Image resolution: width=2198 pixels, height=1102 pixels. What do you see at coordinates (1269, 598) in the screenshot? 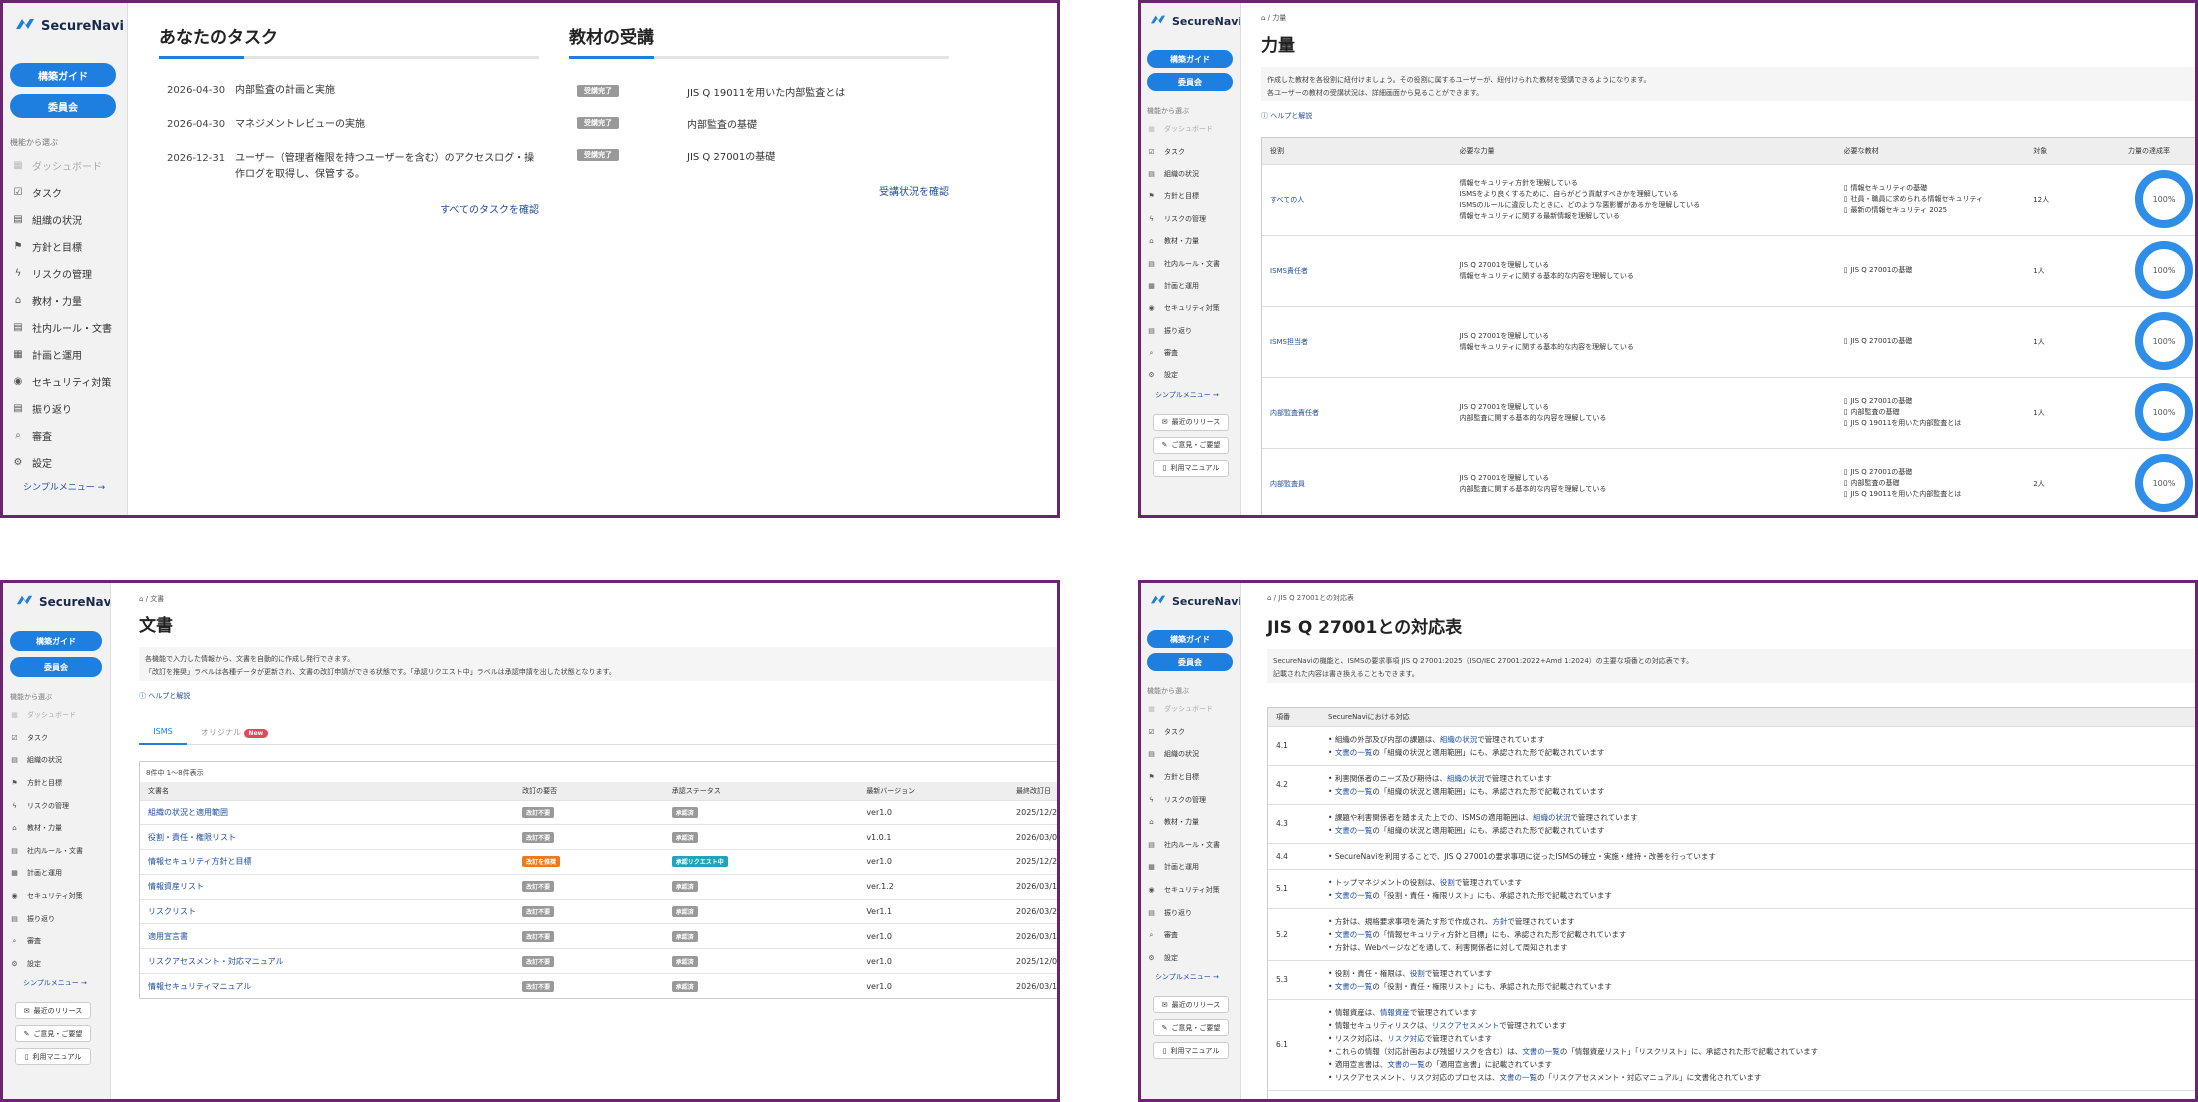
I see `home-icon: ⌂` at bounding box center [1269, 598].